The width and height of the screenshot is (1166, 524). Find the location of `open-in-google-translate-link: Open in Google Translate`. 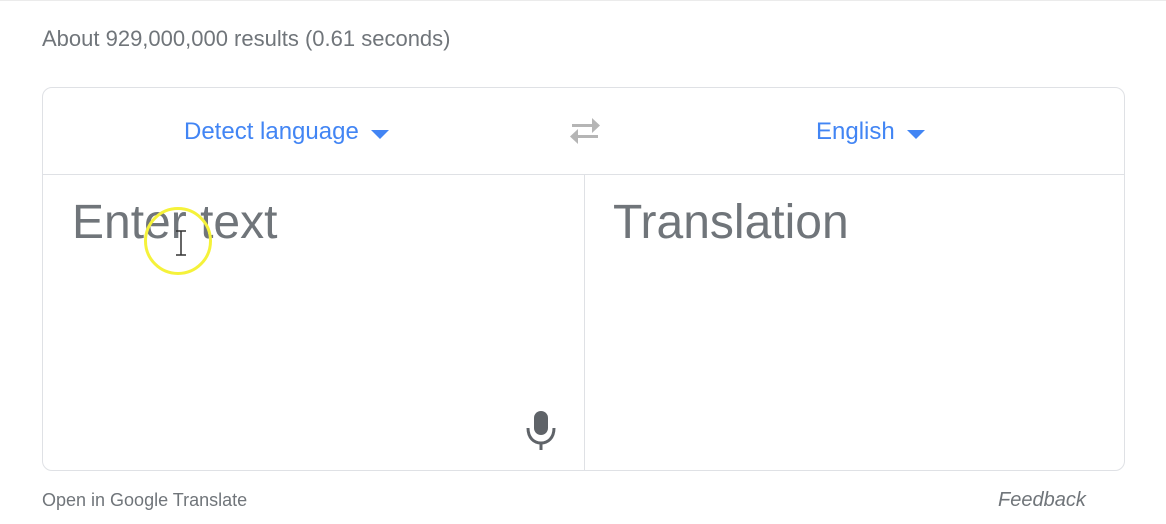

open-in-google-translate-link: Open in Google Translate is located at coordinates (144, 500).